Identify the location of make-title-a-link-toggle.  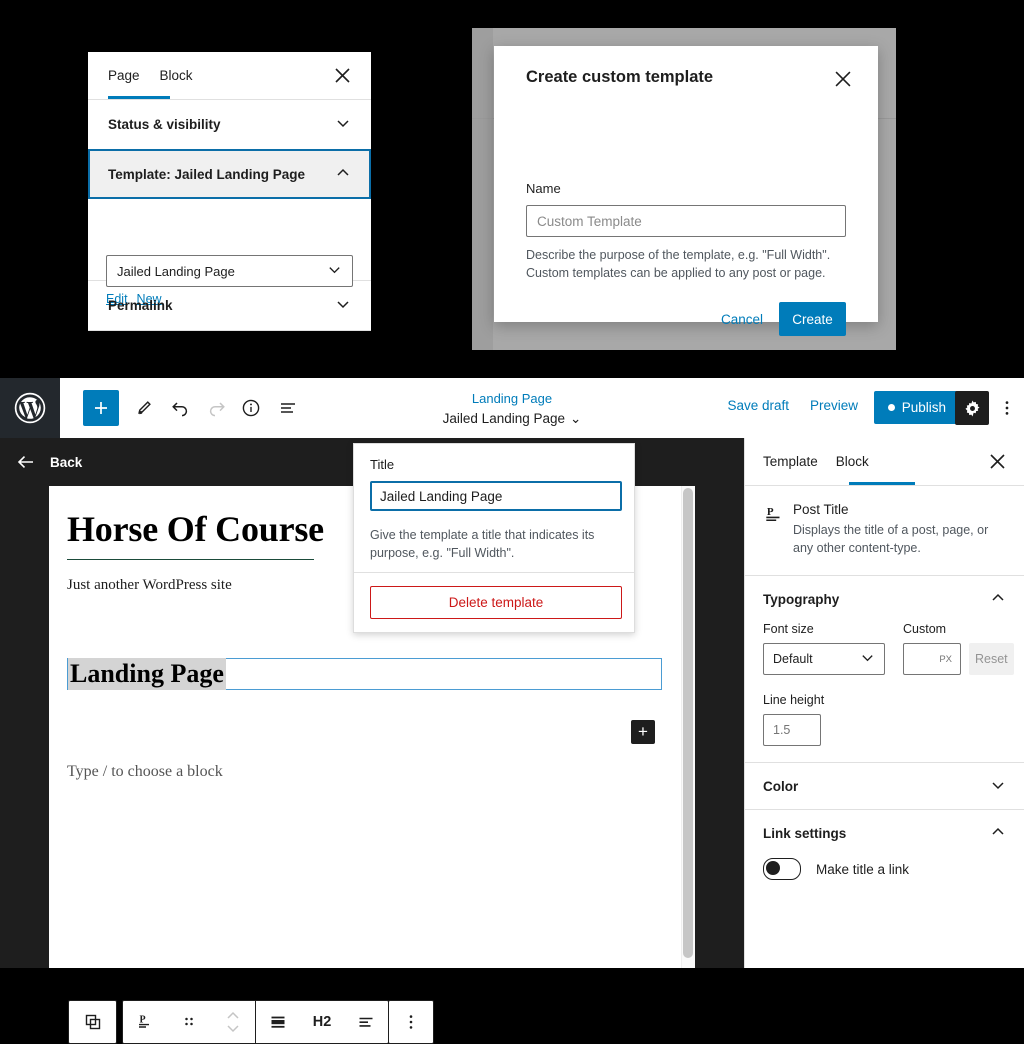
(782, 869).